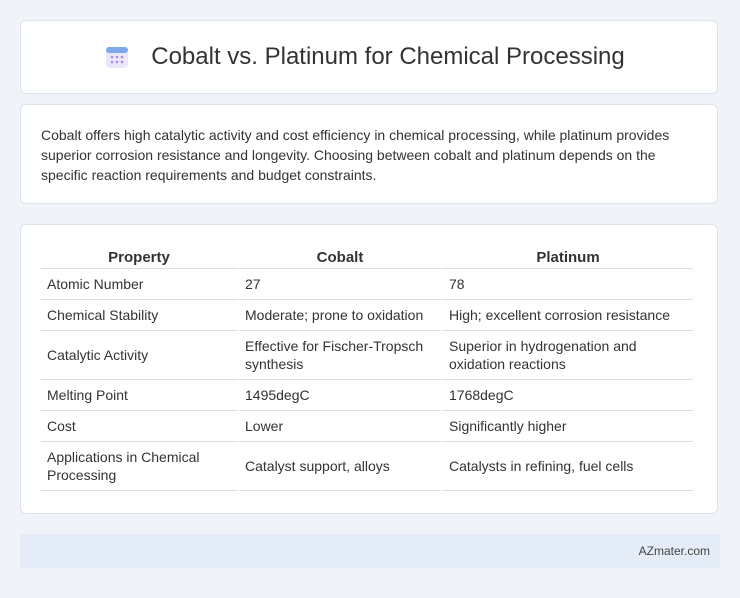 The image size is (740, 598). What do you see at coordinates (139, 315) in the screenshot?
I see `property-cell: Chemical Stability` at bounding box center [139, 315].